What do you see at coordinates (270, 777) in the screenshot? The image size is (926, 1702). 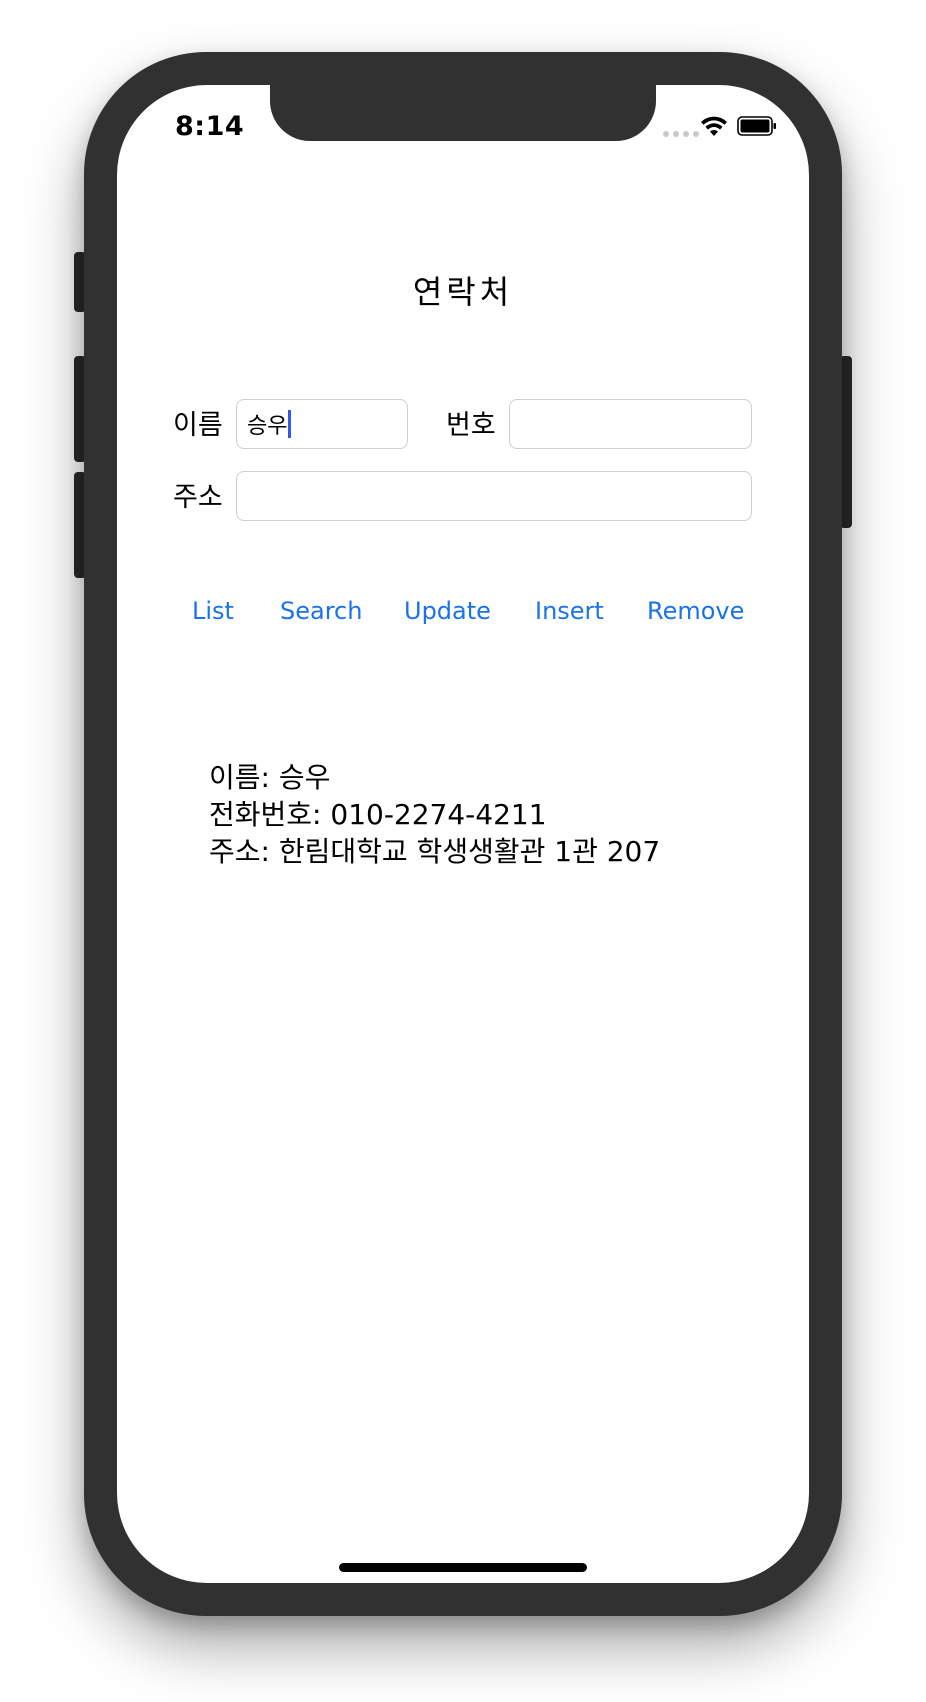 I see `result-name: 이름: 승우` at bounding box center [270, 777].